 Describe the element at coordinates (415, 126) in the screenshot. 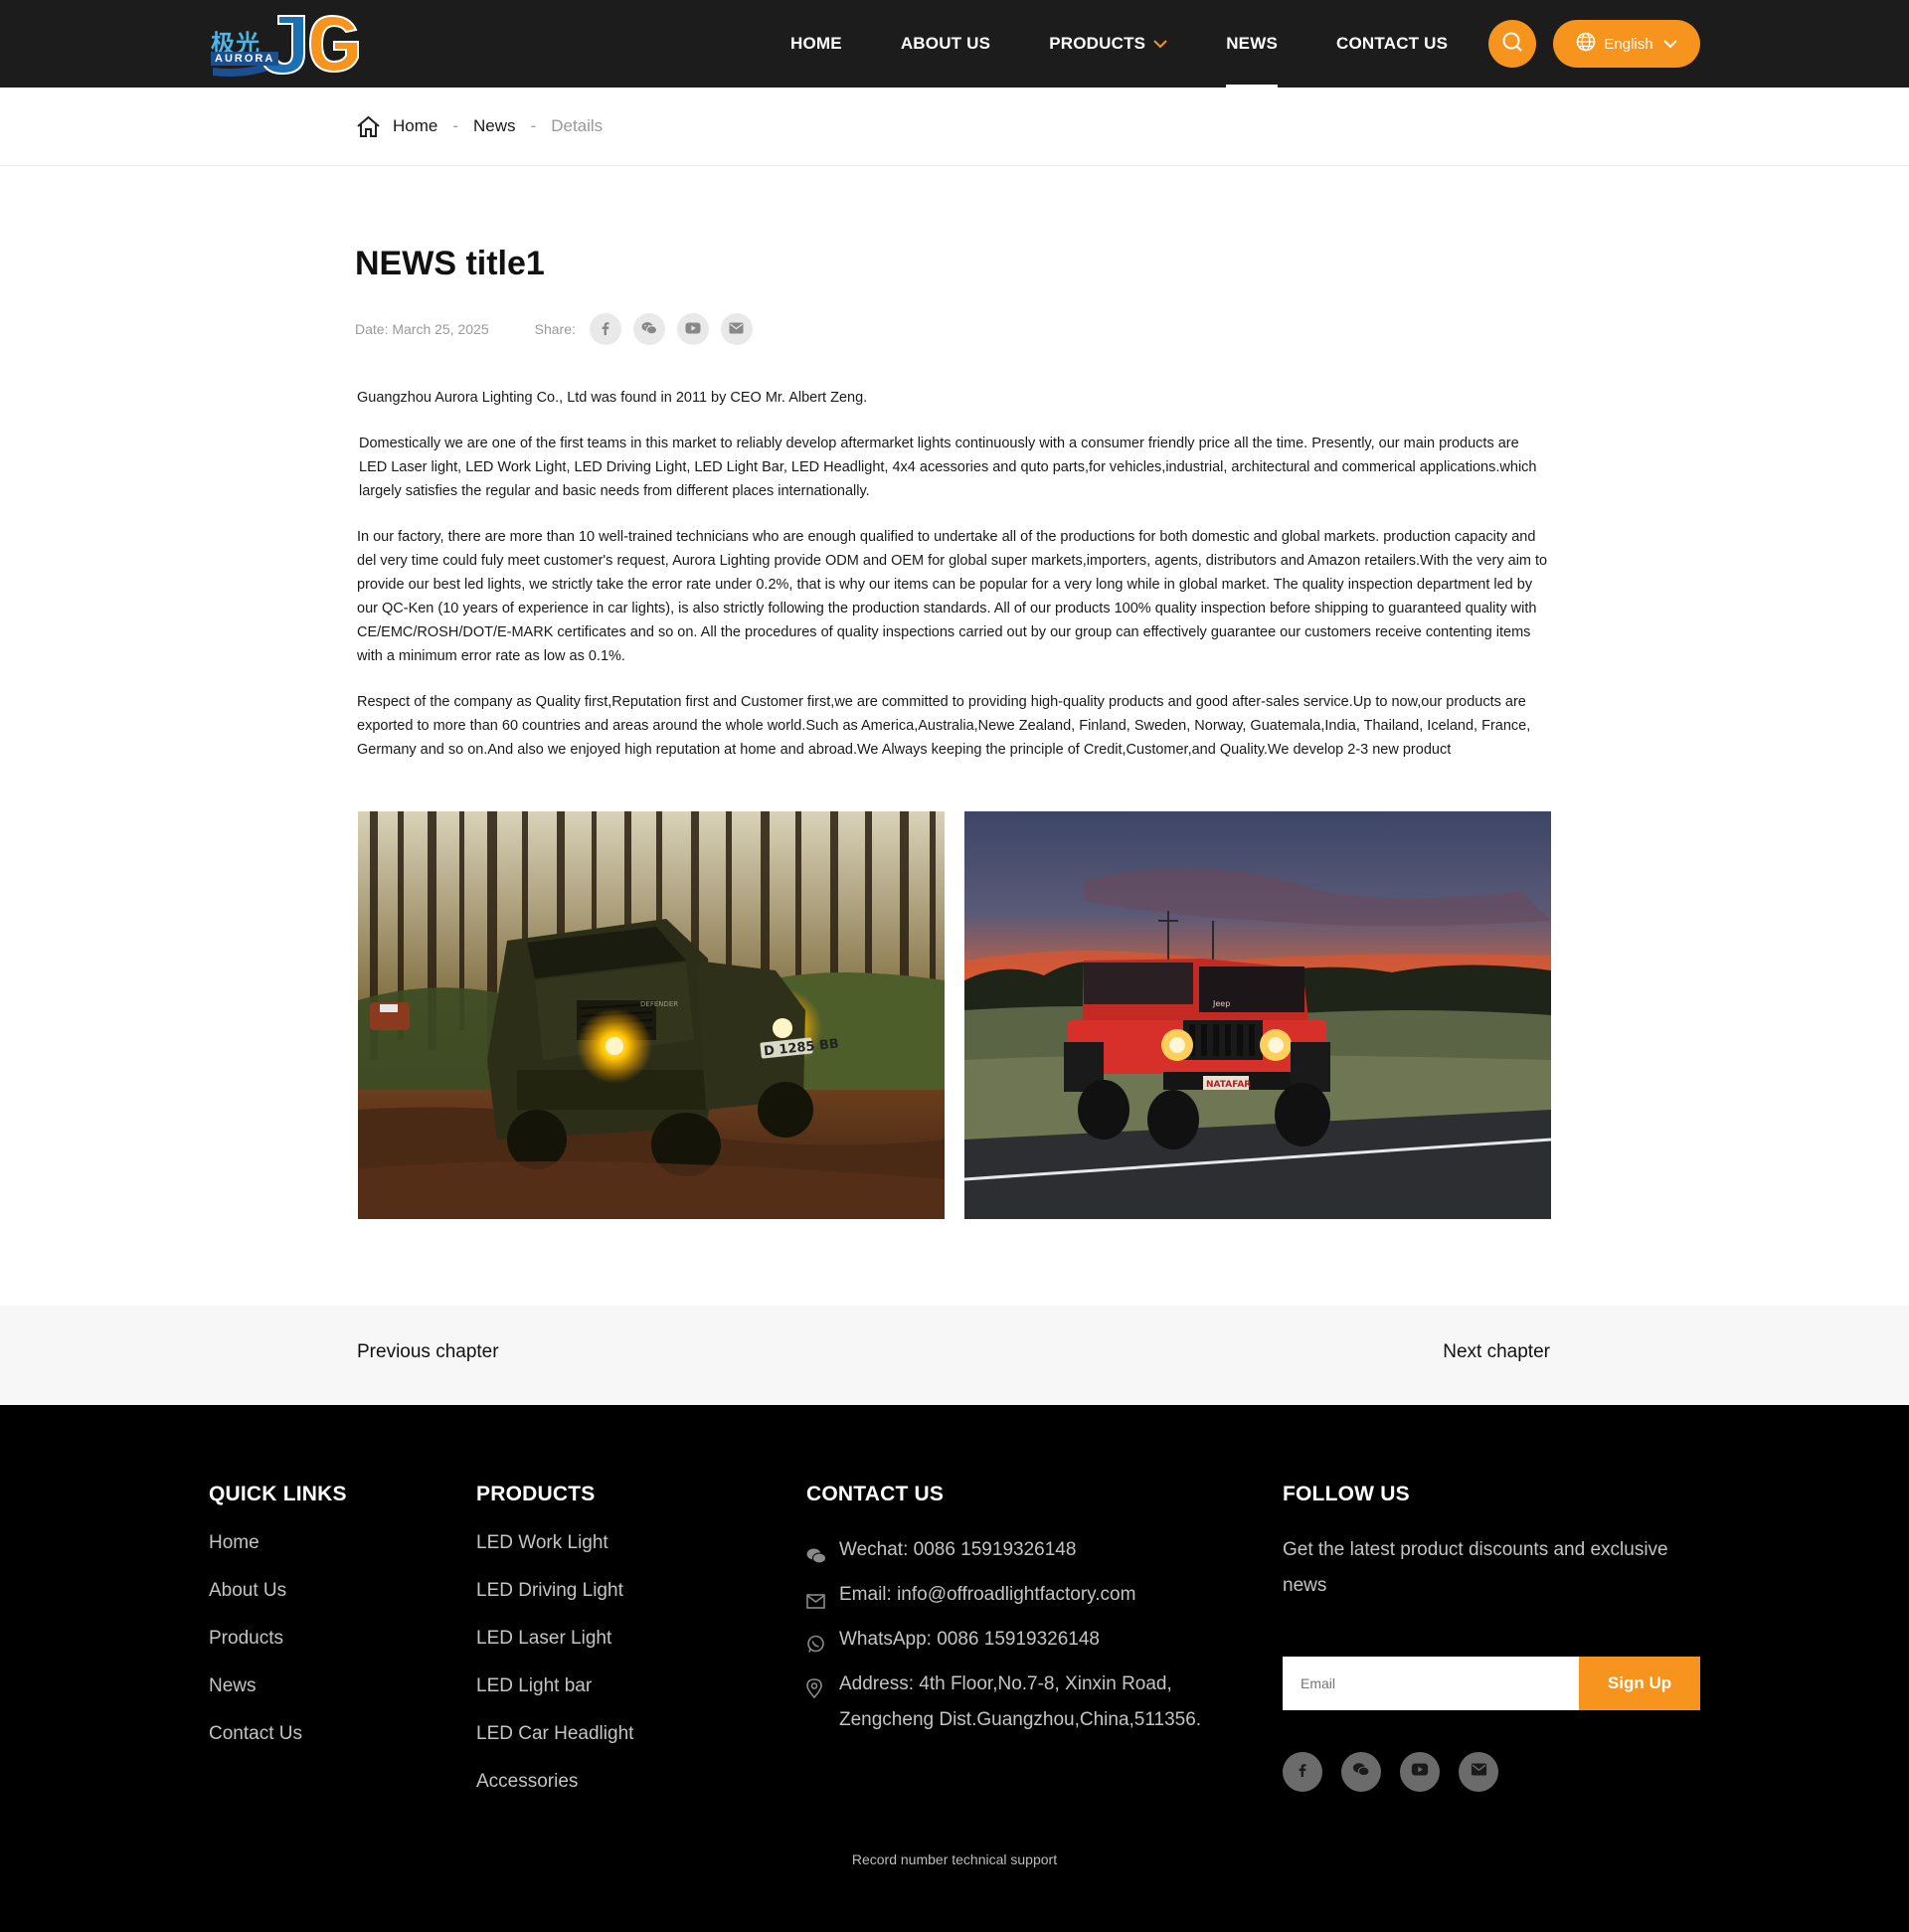

I see `breadcrumb-home: Home` at that location.